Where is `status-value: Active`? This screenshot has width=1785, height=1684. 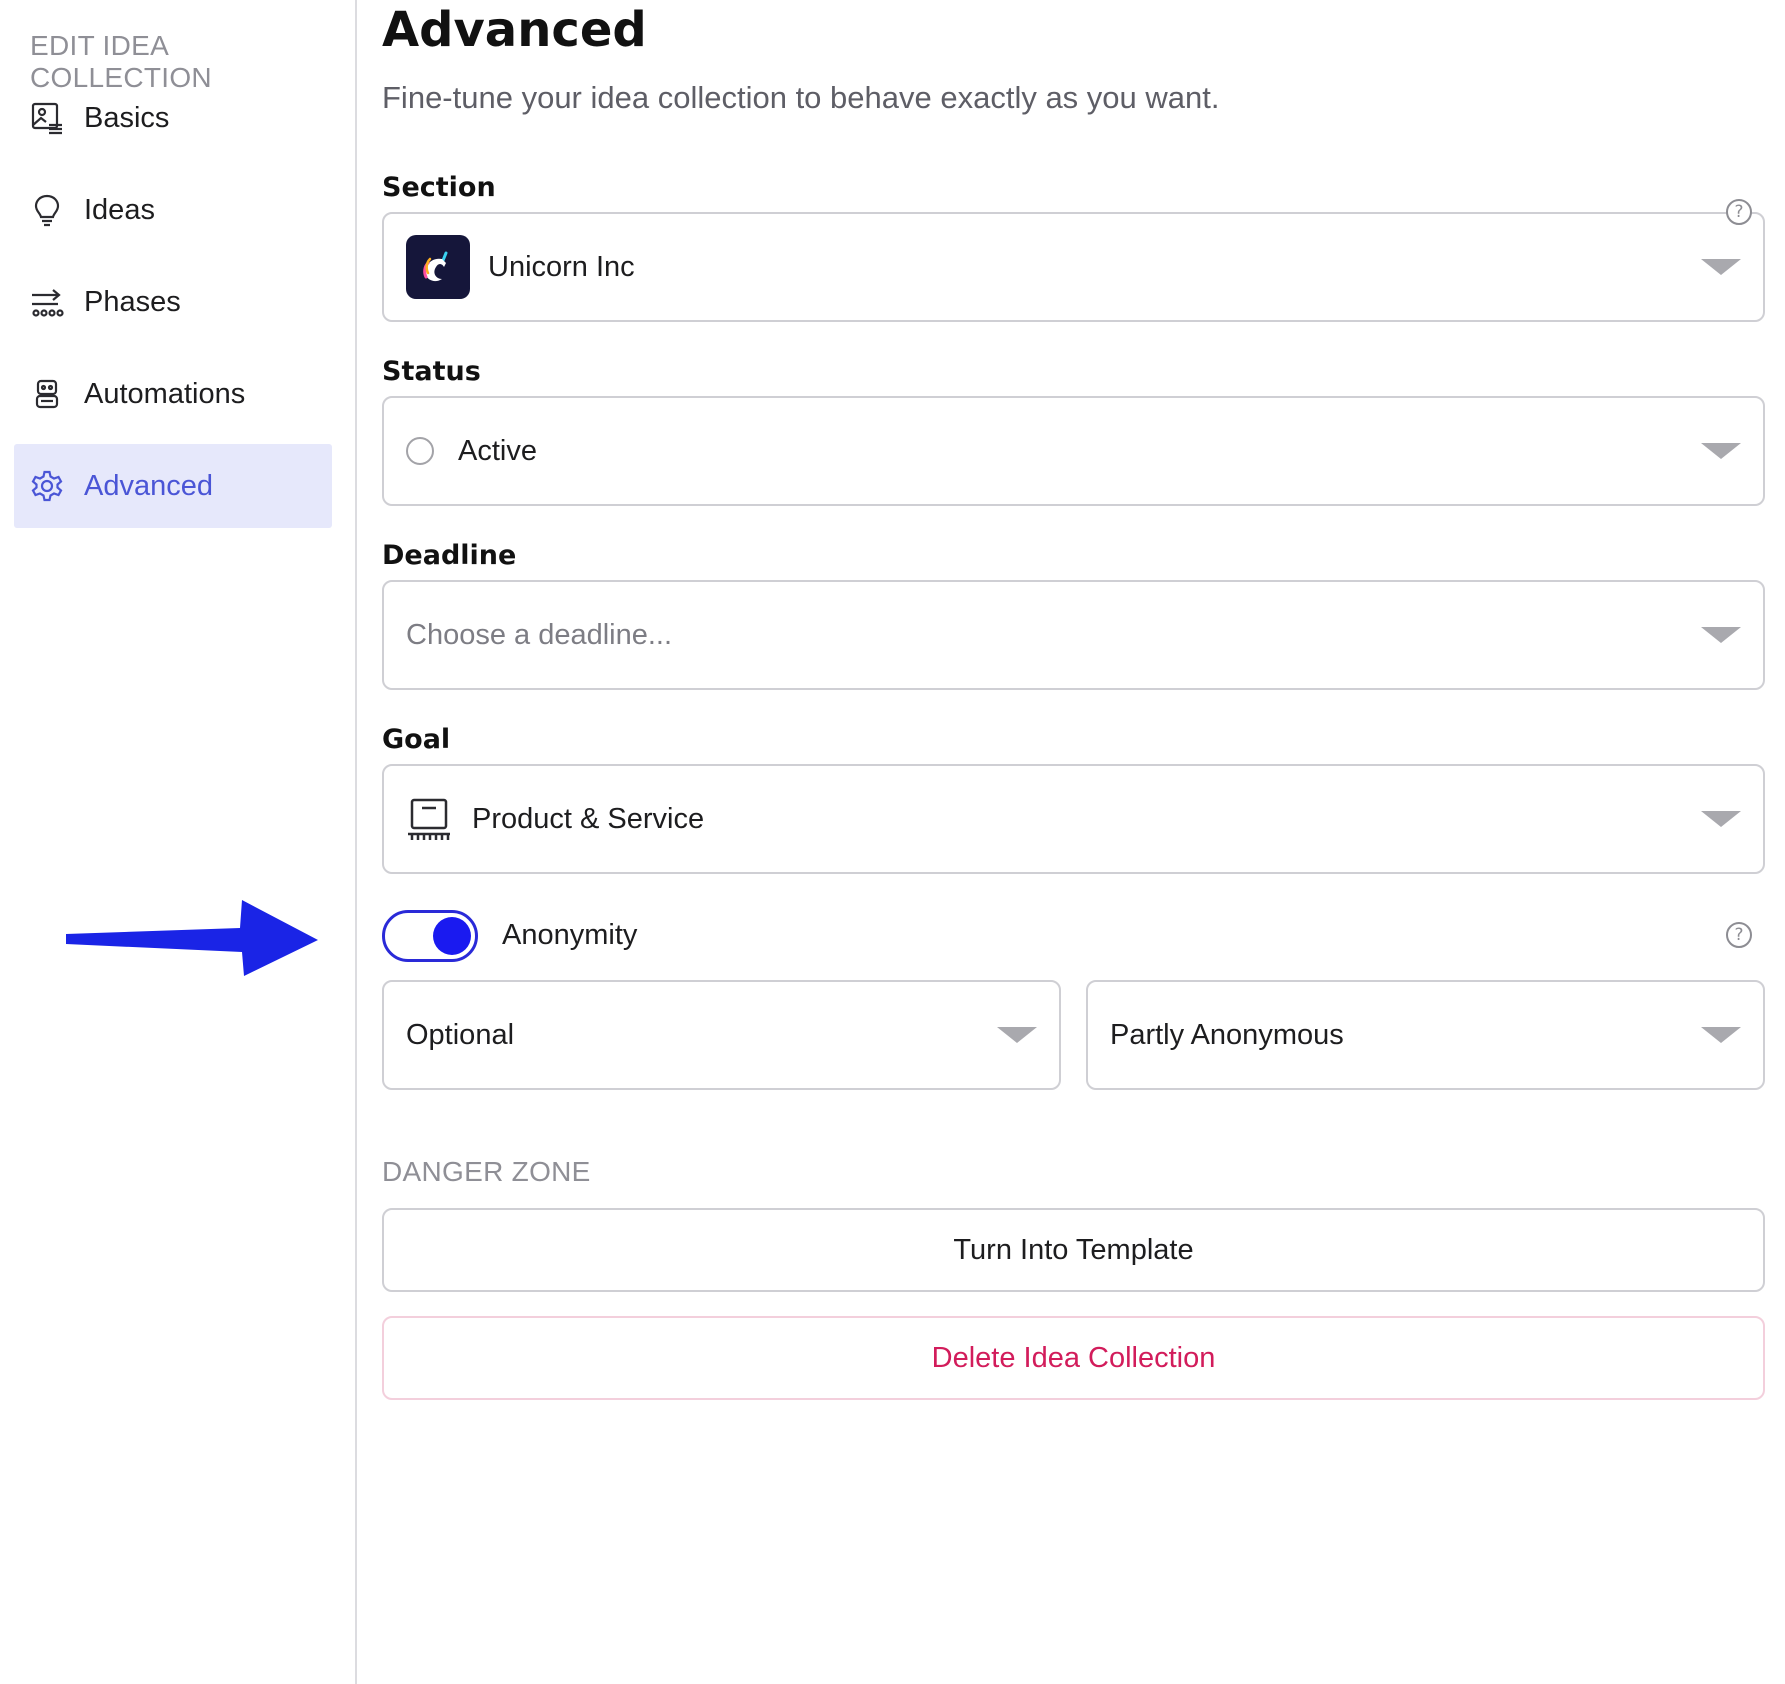
status-value: Active is located at coordinates (497, 450).